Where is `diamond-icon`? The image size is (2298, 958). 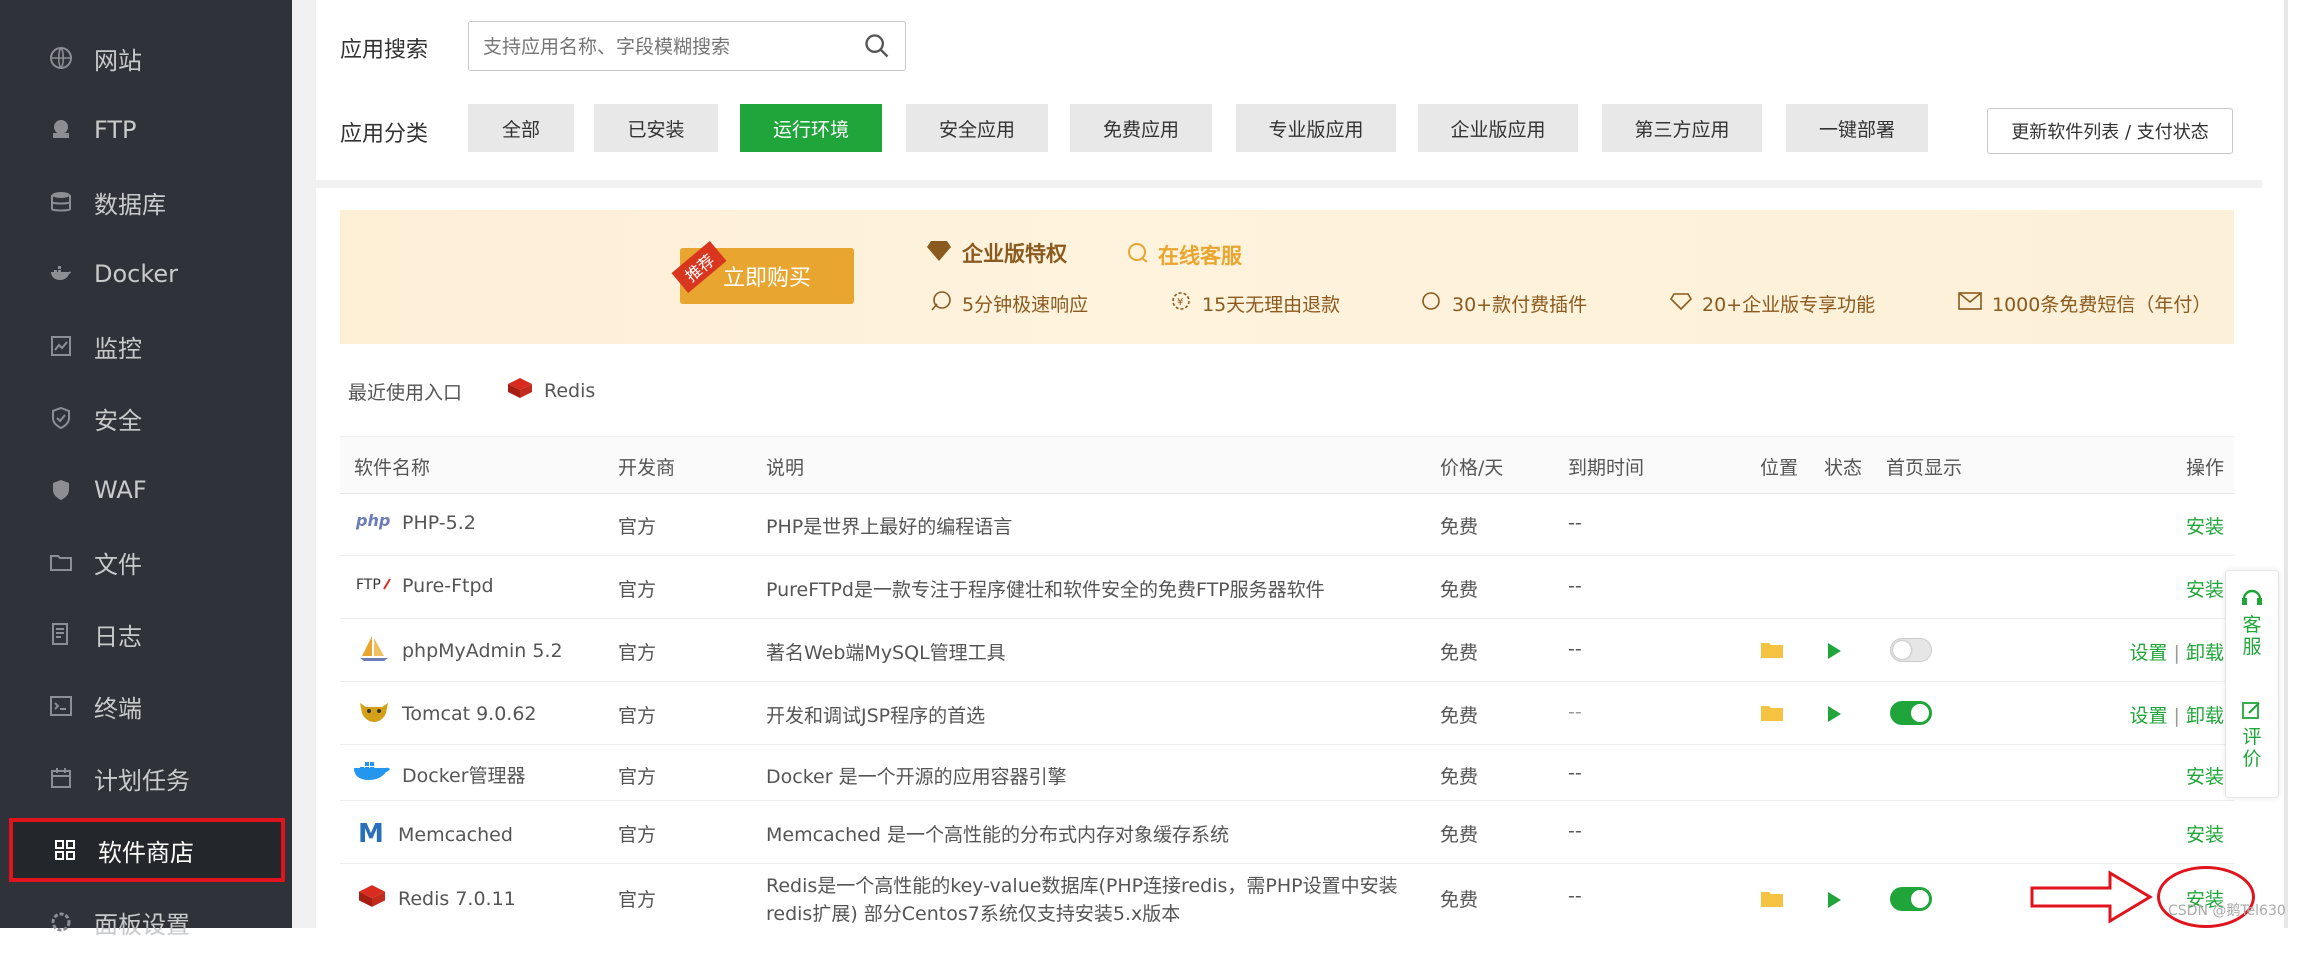 diamond-icon is located at coordinates (939, 253).